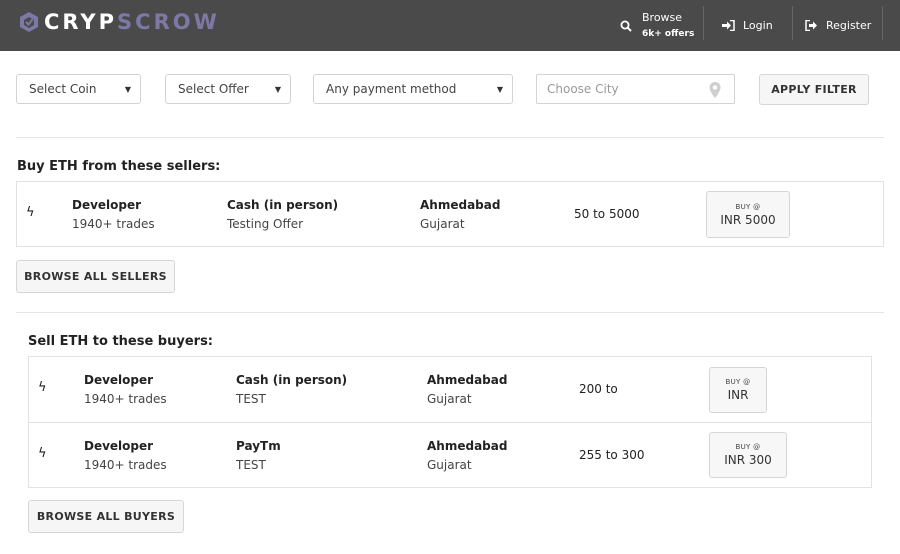 This screenshot has height=554, width=900. I want to click on payment-cell: Cash (in person) Testing Offer, so click(282, 215).